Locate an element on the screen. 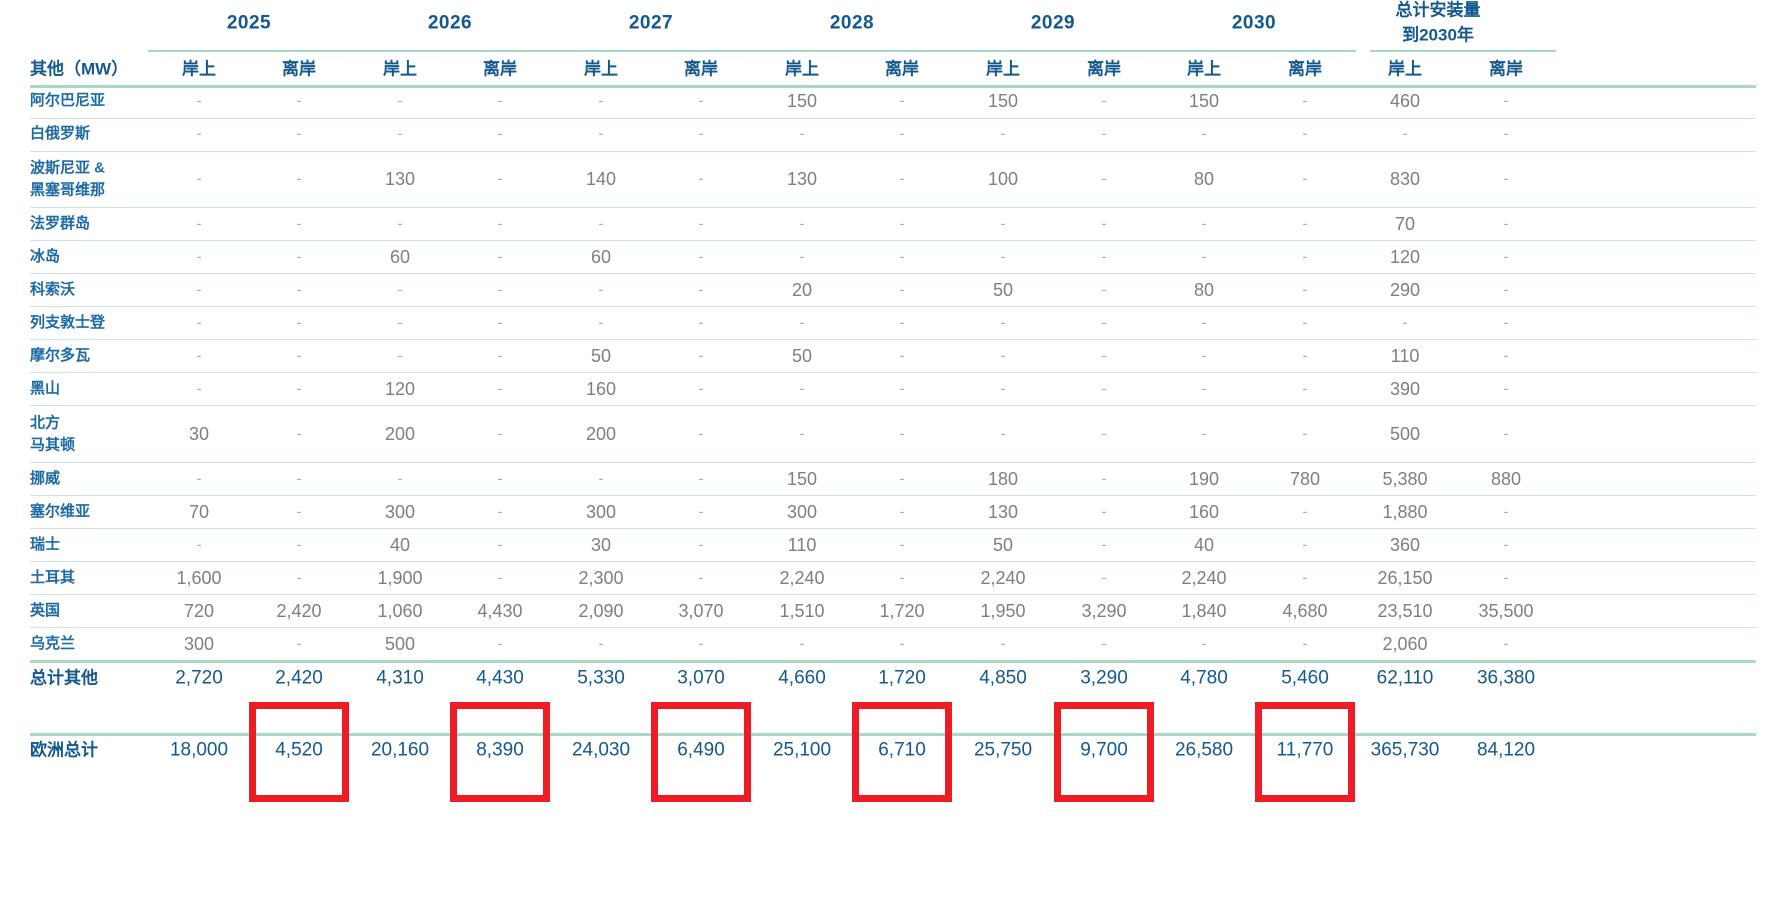 Image resolution: width=1766 pixels, height=916 pixels. row-label: 列支敦士登 is located at coordinates (68, 323).